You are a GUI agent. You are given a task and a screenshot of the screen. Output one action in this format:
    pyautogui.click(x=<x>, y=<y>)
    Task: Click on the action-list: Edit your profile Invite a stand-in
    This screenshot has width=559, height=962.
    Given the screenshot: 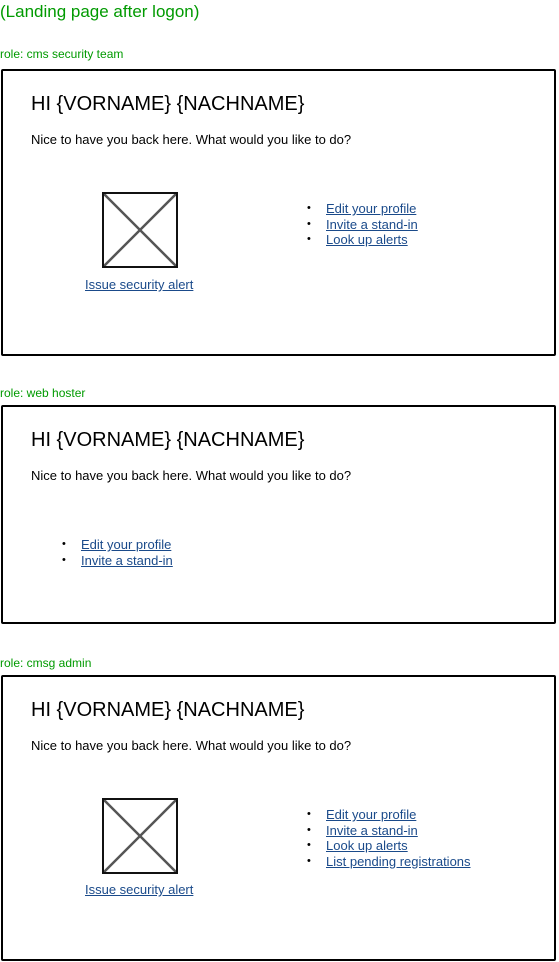 What is the action you would take?
    pyautogui.click(x=117, y=552)
    